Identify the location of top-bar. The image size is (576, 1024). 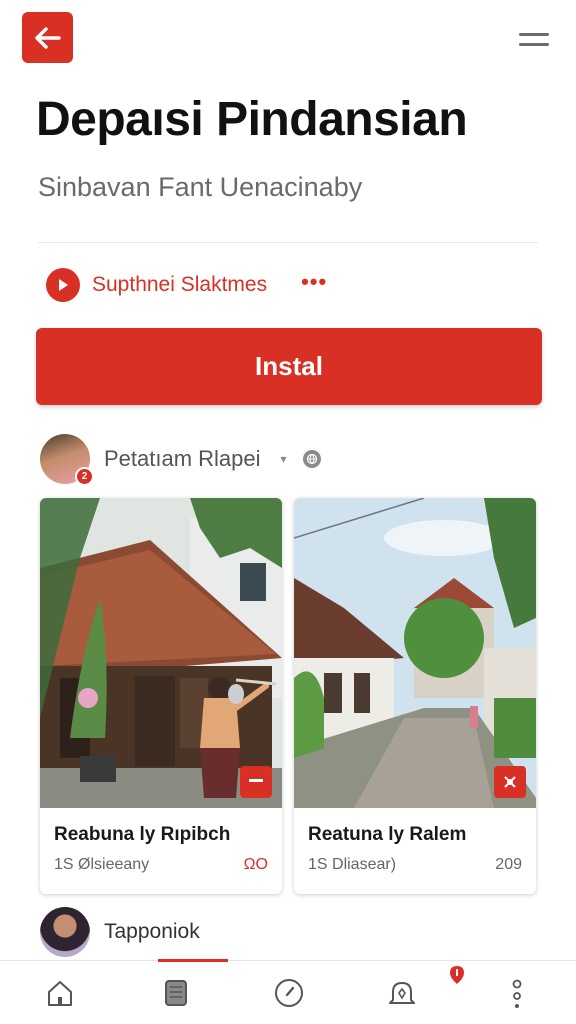
(288, 40).